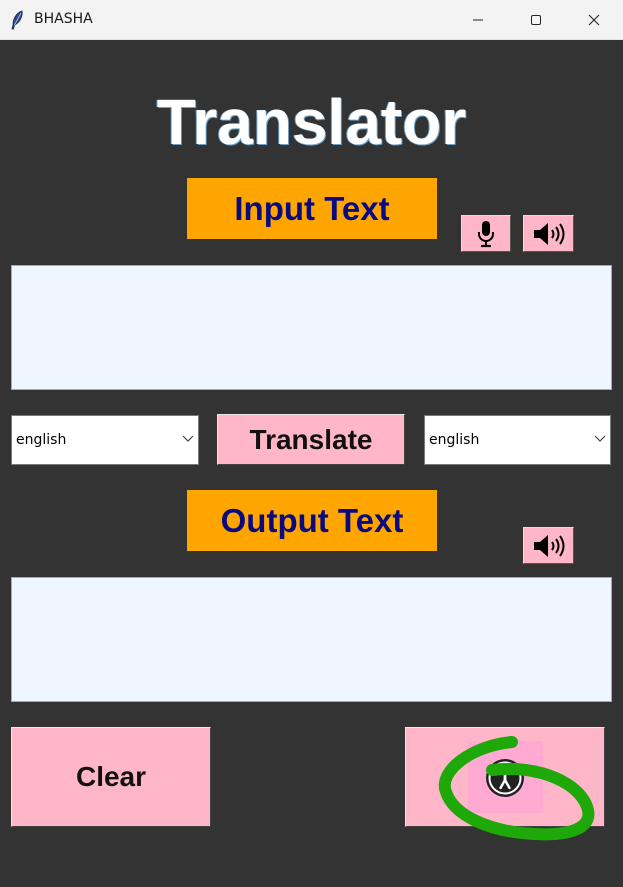 The image size is (623, 887). I want to click on speak-input-button, so click(548, 233).